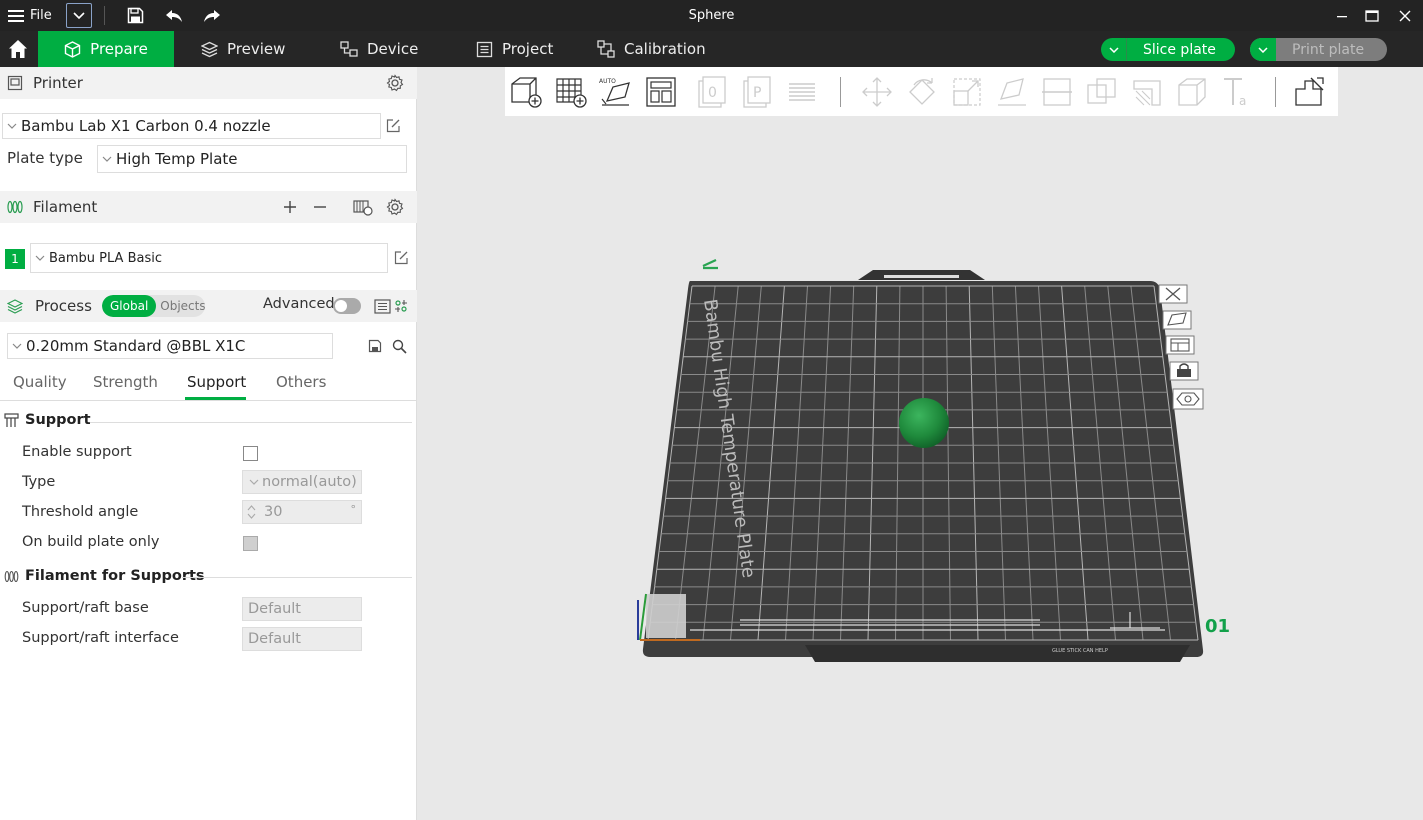 The width and height of the screenshot is (1423, 820). Describe the element at coordinates (921, 276) in the screenshot. I see `plate-handle-slot` at that location.